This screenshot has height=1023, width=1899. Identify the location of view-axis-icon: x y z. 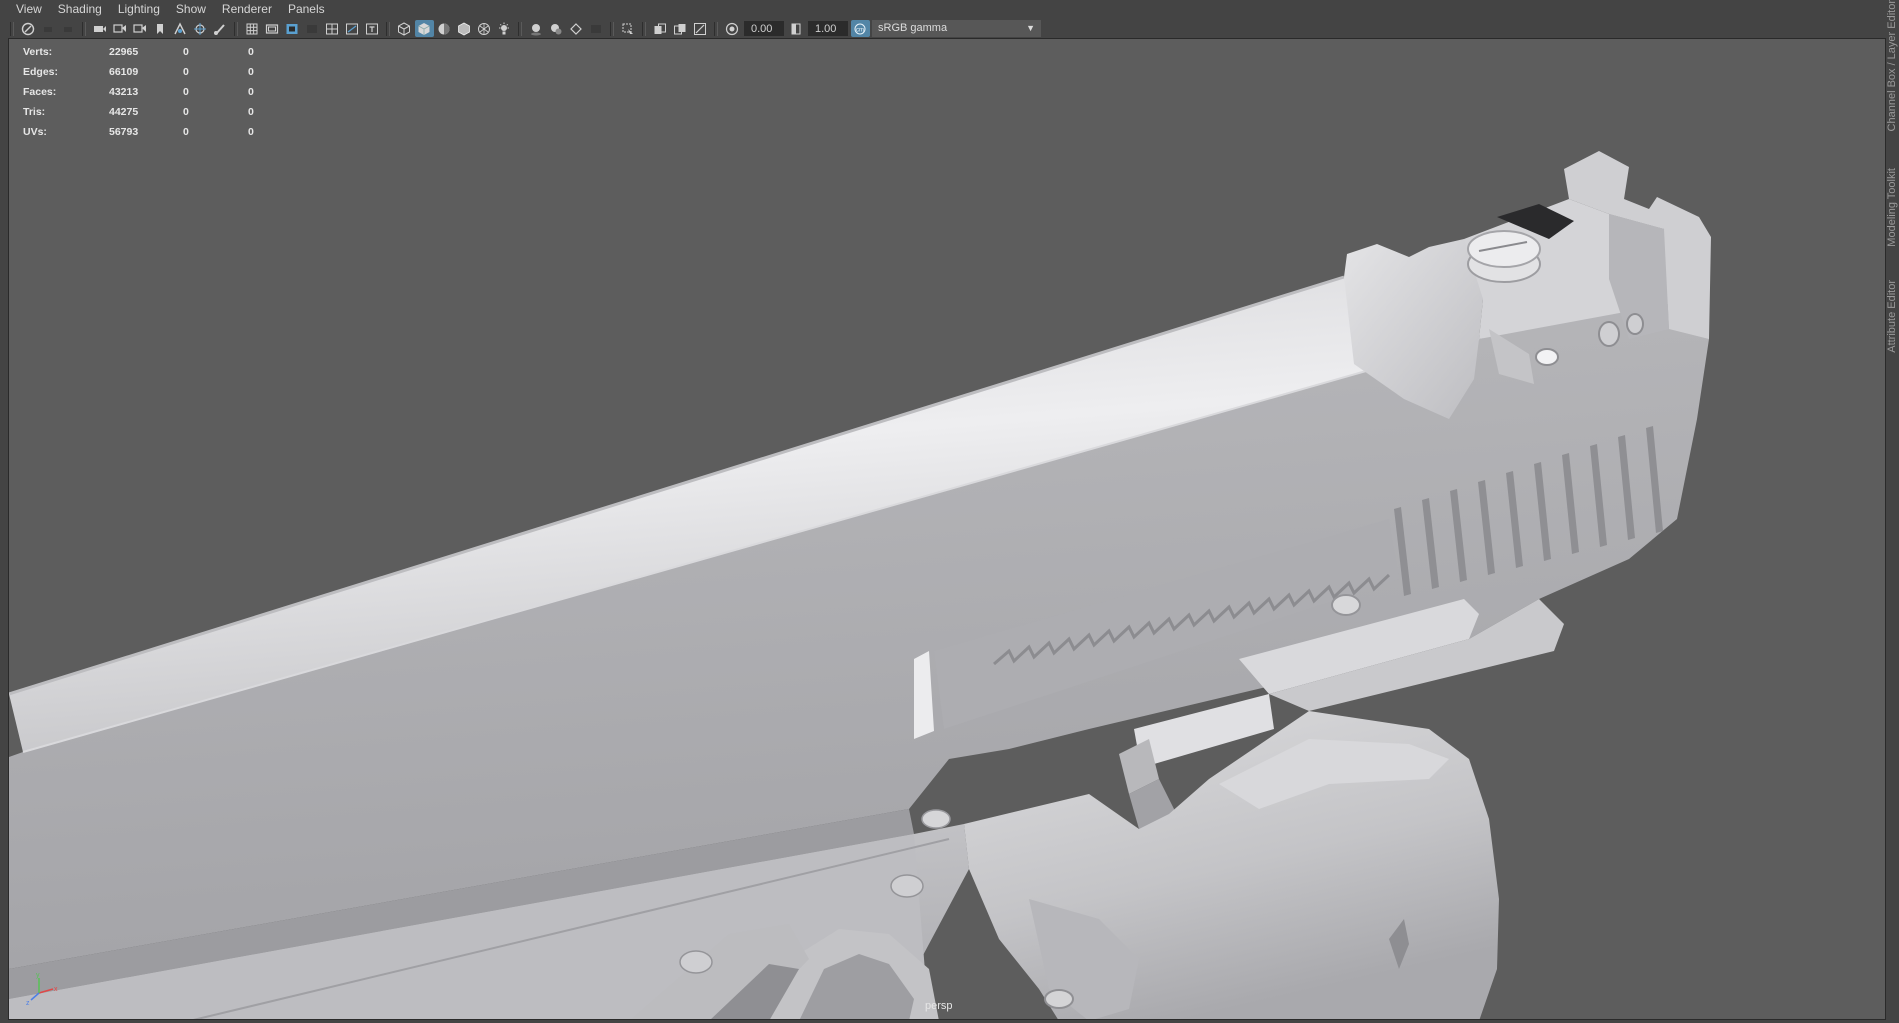
(42, 989).